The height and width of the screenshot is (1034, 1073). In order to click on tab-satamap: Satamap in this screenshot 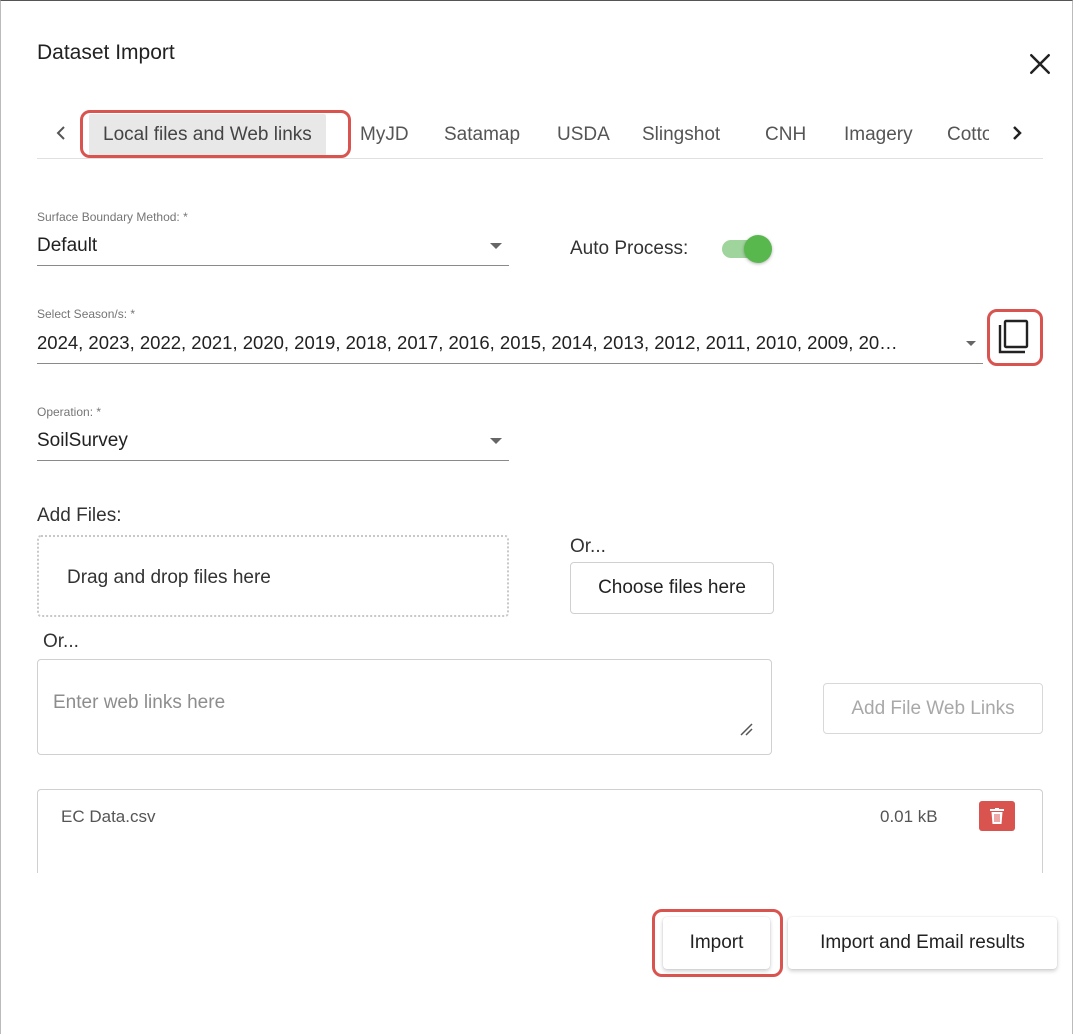, I will do `click(482, 135)`.